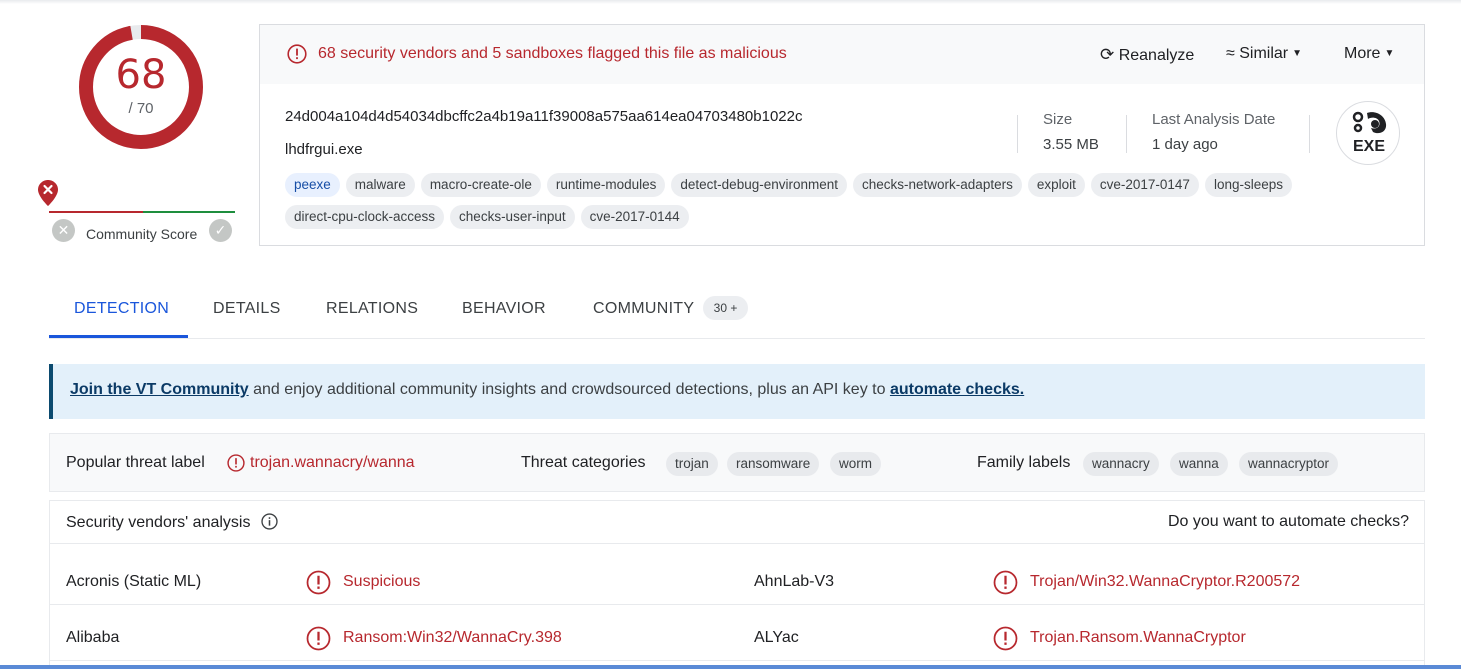  Describe the element at coordinates (372, 309) in the screenshot. I see `tab-relations: RELATIONS` at that location.